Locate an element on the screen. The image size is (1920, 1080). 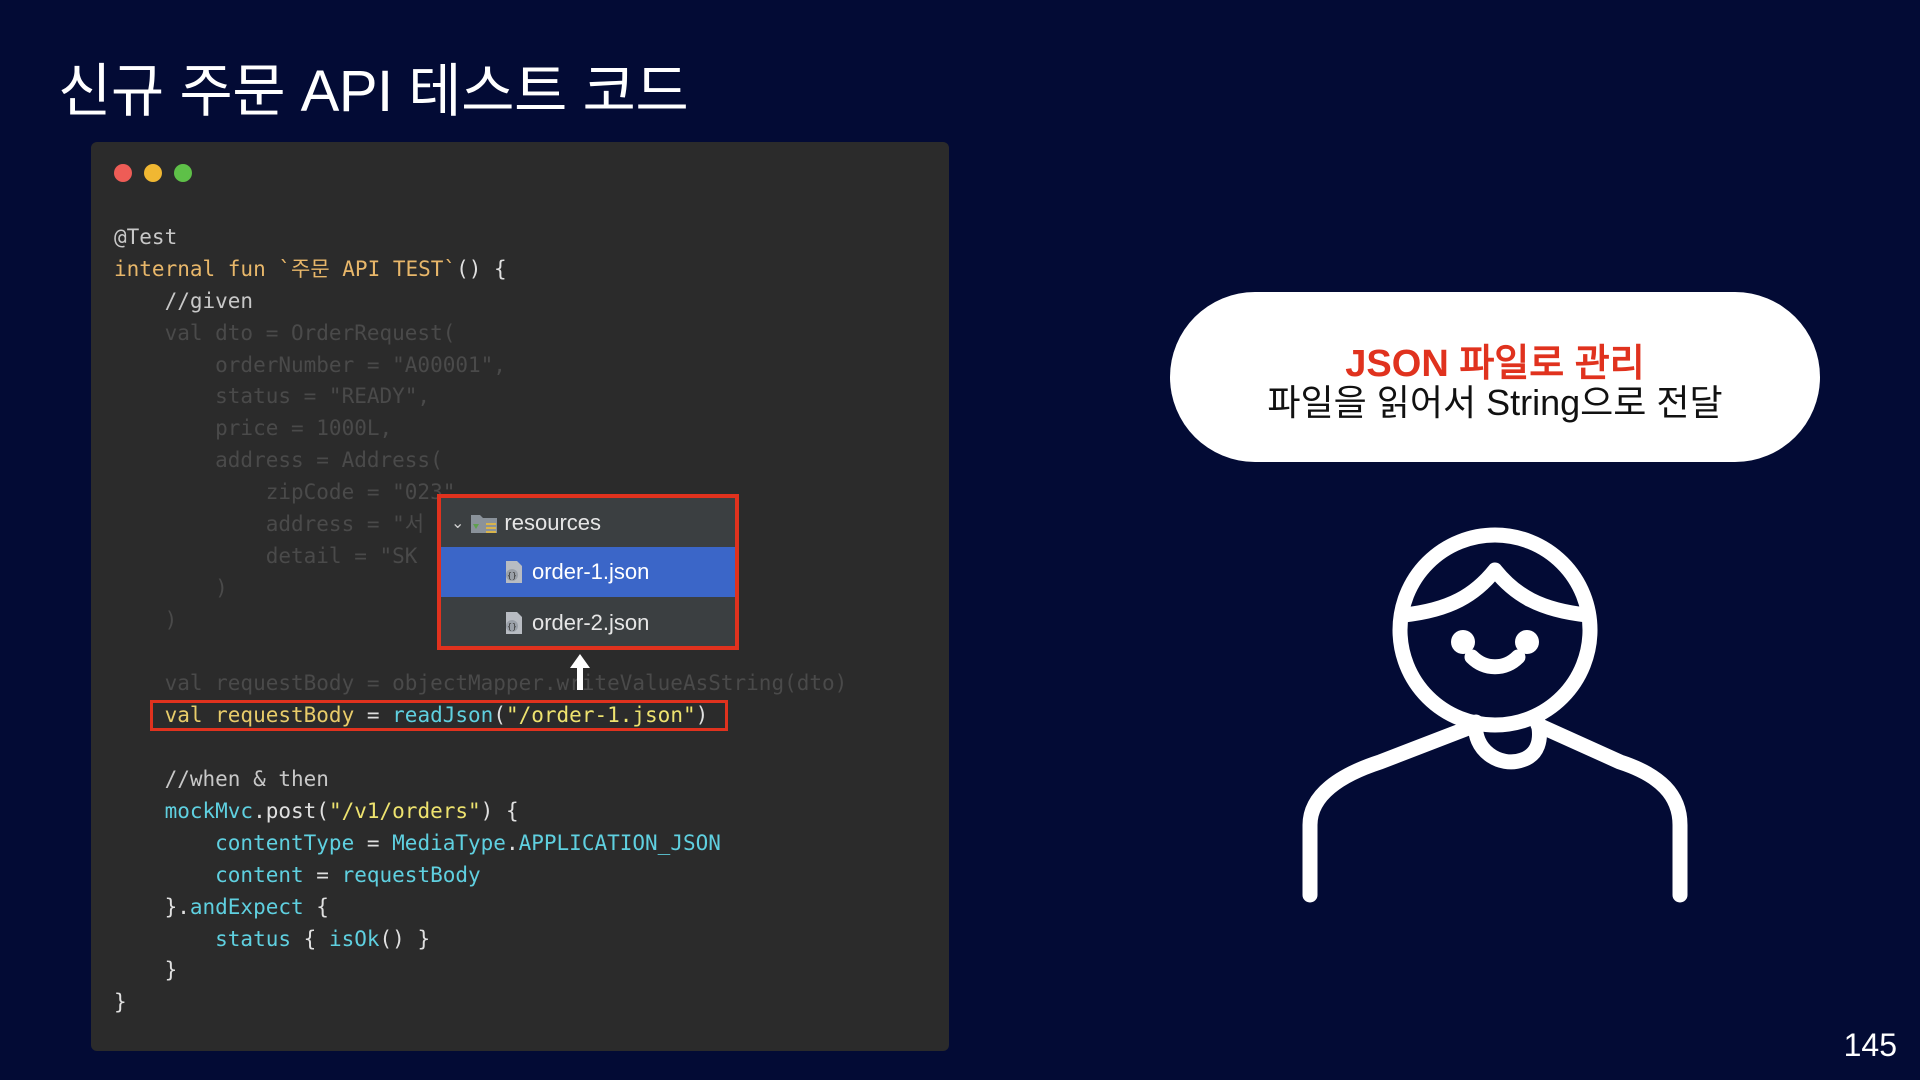
code-token: price = 1000L, is located at coordinates (253, 428).